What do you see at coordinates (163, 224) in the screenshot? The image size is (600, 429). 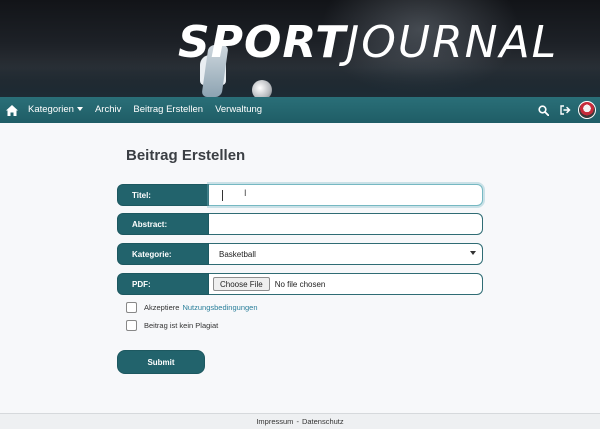 I see `abstract-label: Abstract:` at bounding box center [163, 224].